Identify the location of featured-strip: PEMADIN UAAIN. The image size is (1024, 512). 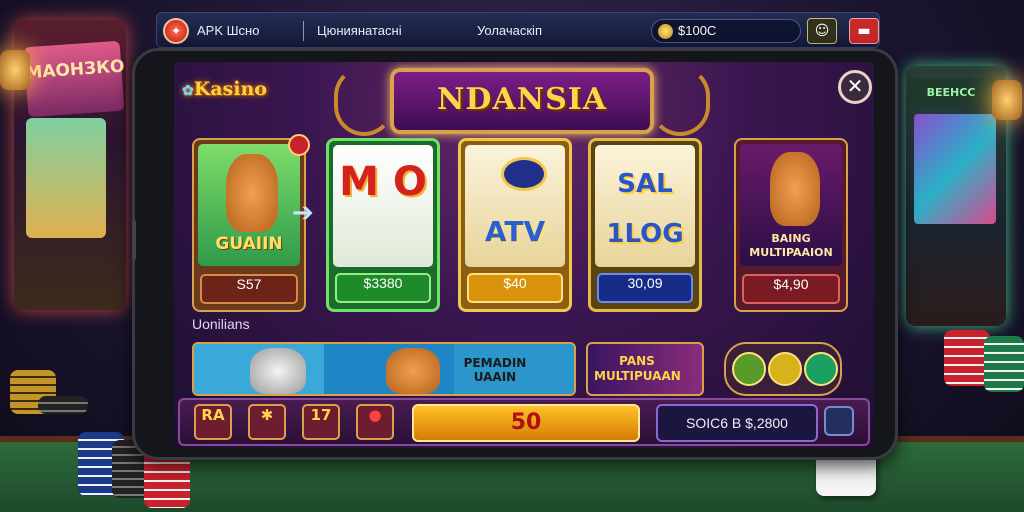
(384, 369).